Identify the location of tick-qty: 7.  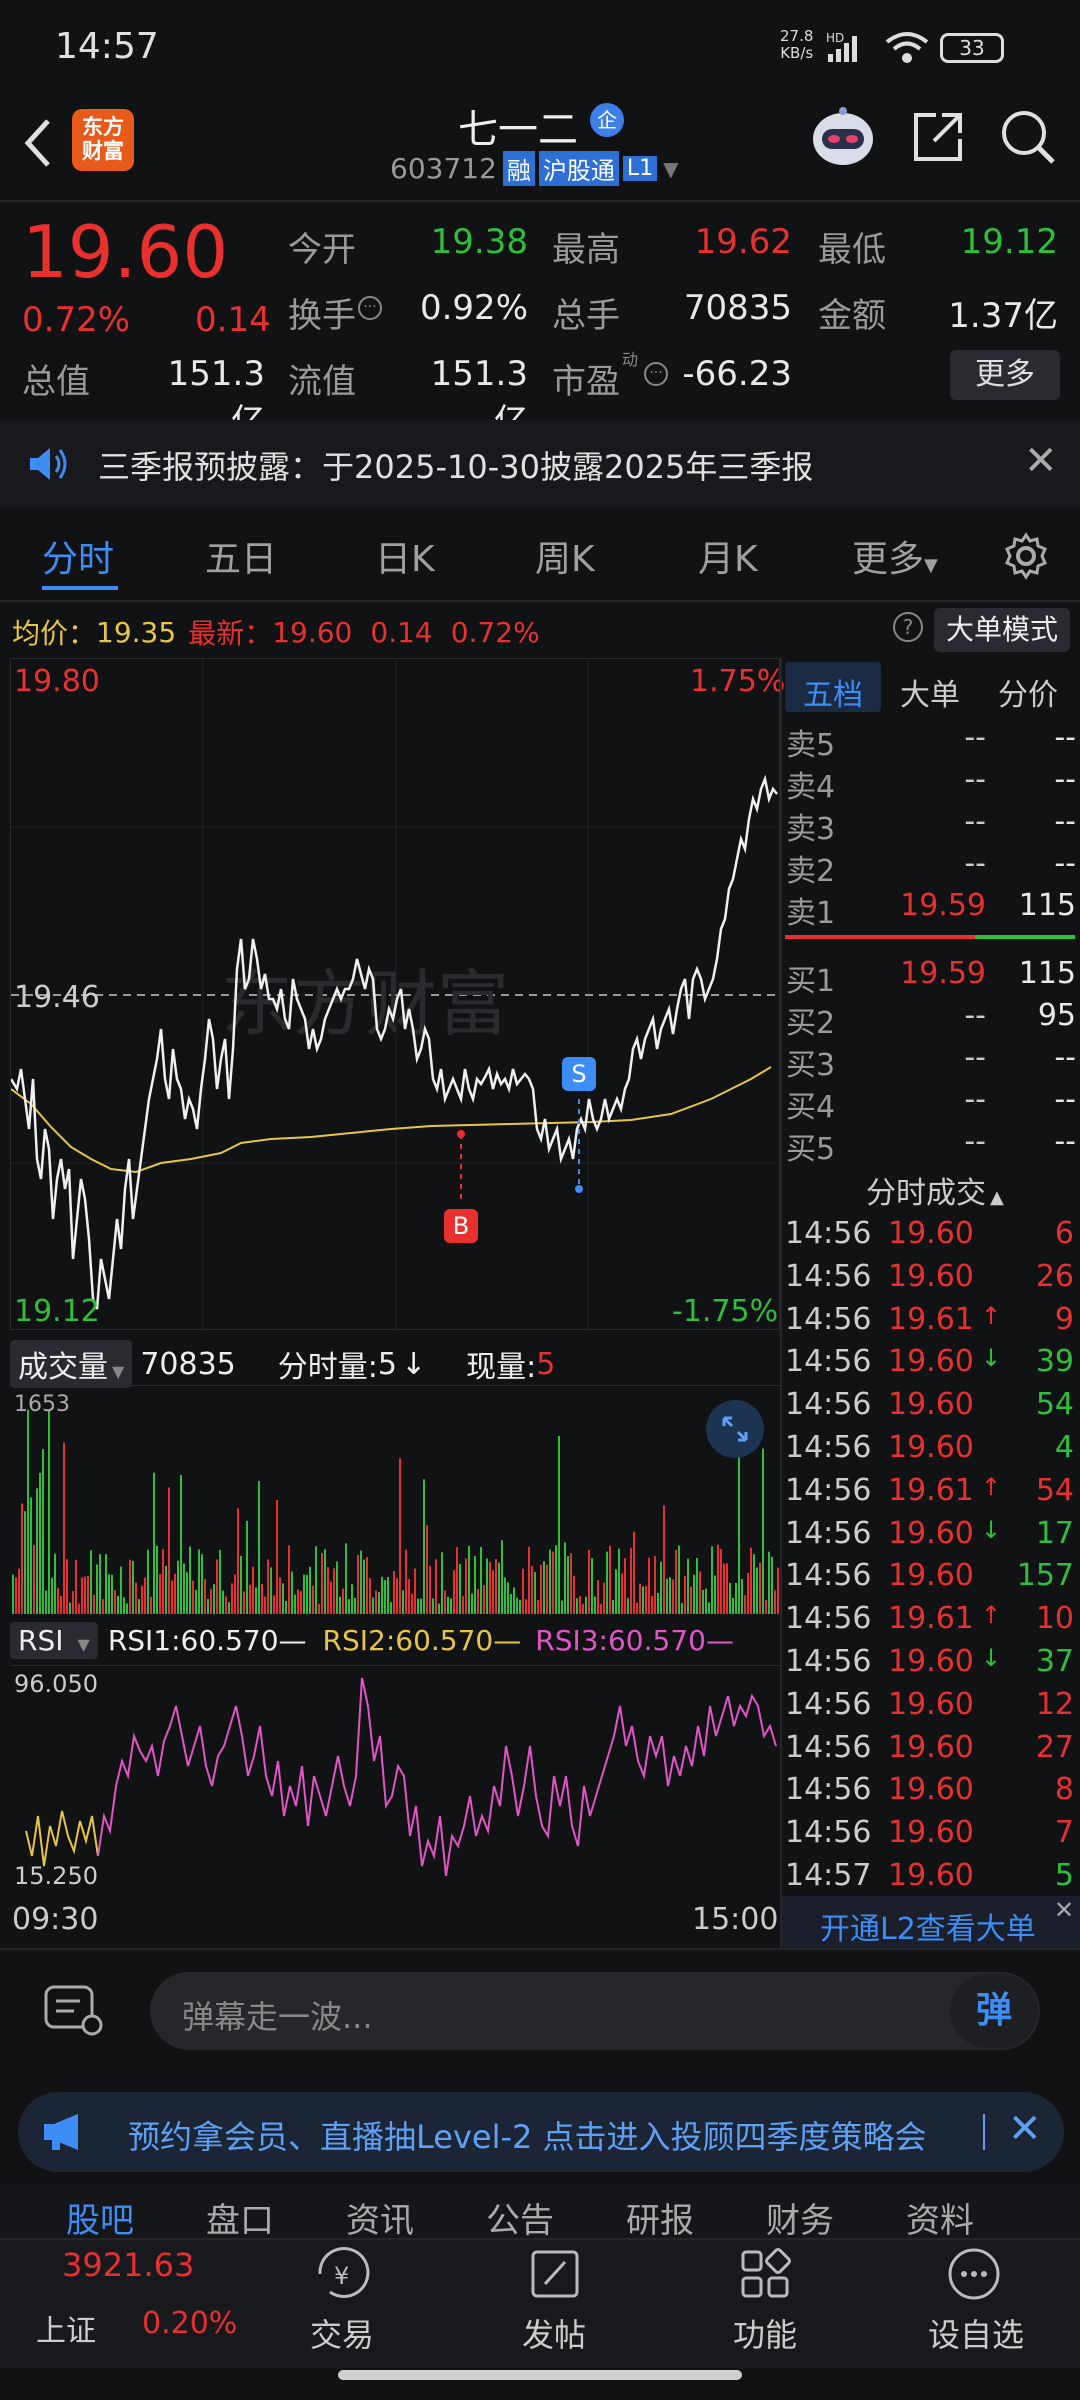
(1064, 1833).